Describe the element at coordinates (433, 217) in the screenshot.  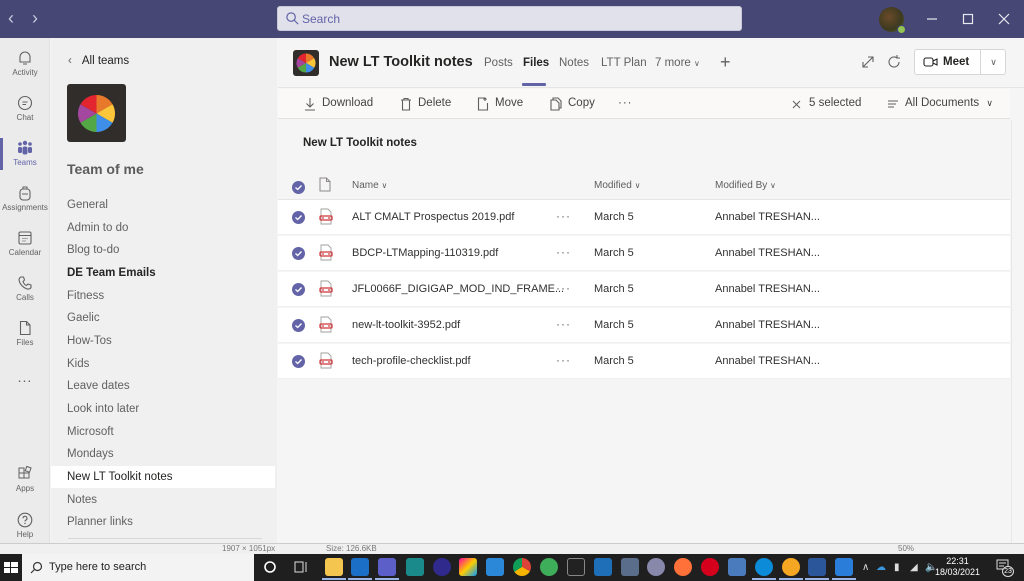
I see `file-name: ALT CMALT Prospectus 2019.pdf` at that location.